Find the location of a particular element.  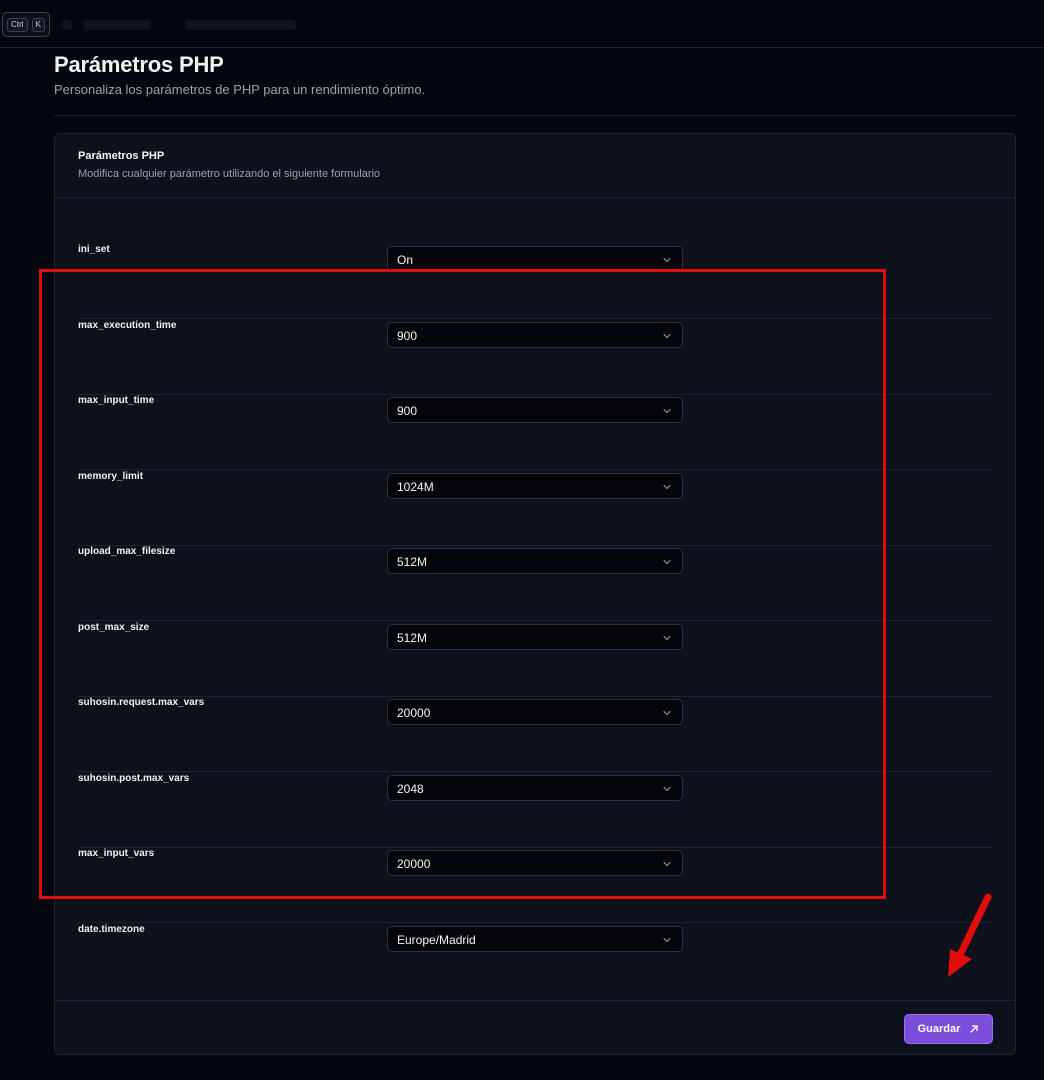

command-palette-shortcut: Ctrl K is located at coordinates (26, 24).